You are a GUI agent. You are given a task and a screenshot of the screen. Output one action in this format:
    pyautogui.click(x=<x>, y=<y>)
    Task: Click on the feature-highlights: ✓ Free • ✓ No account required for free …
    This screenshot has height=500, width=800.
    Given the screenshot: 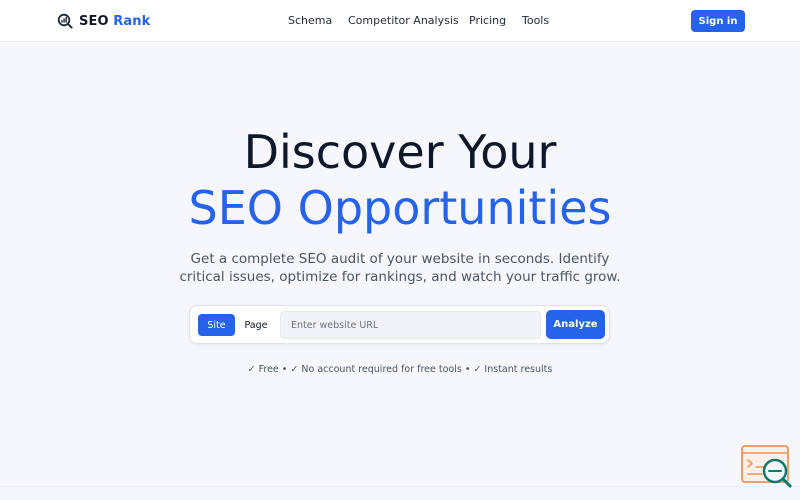 What is the action you would take?
    pyautogui.click(x=400, y=369)
    